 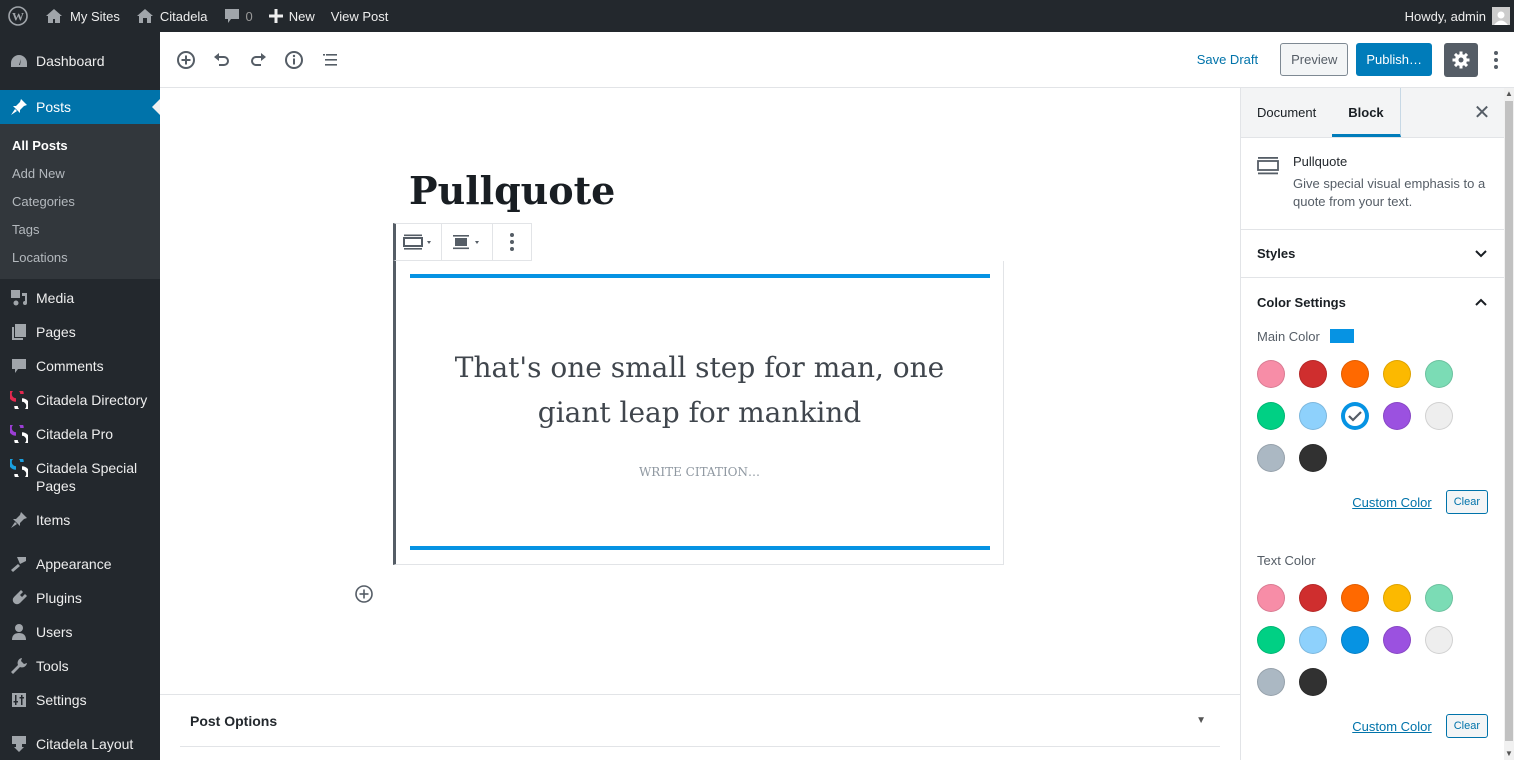 I want to click on paintbrush-icon, so click(x=19, y=564).